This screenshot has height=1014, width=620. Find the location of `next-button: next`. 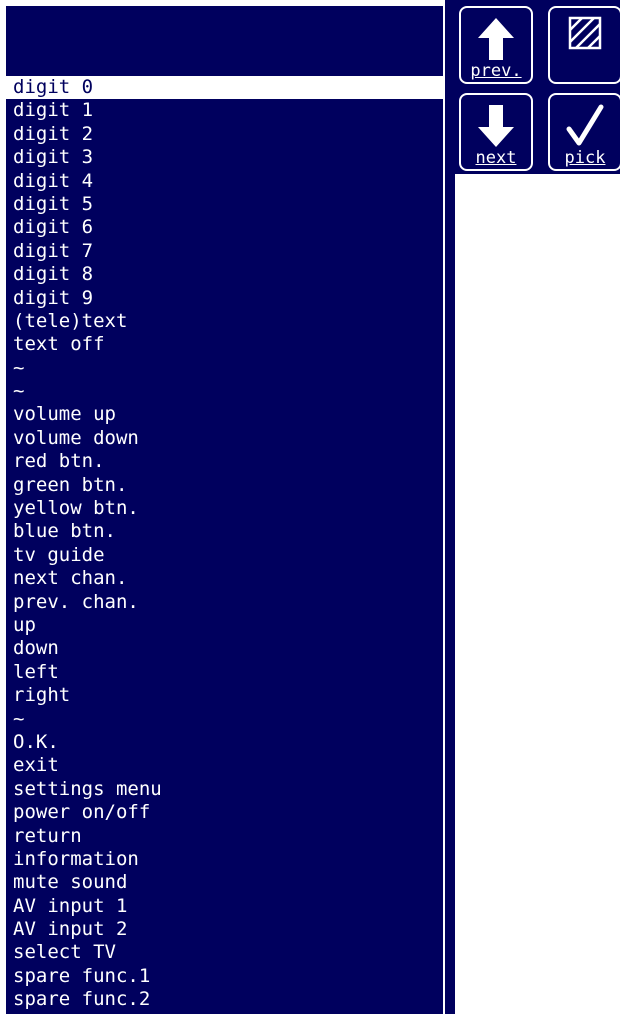

next-button: next is located at coordinates (496, 132).